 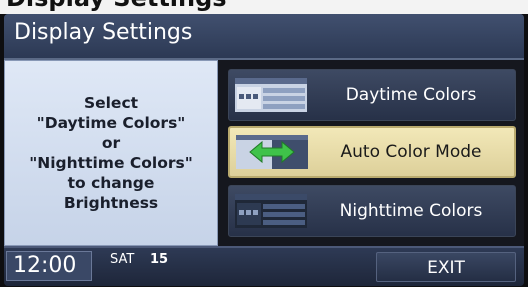 What do you see at coordinates (271, 211) in the screenshot?
I see `nighttime-screen-icon` at bounding box center [271, 211].